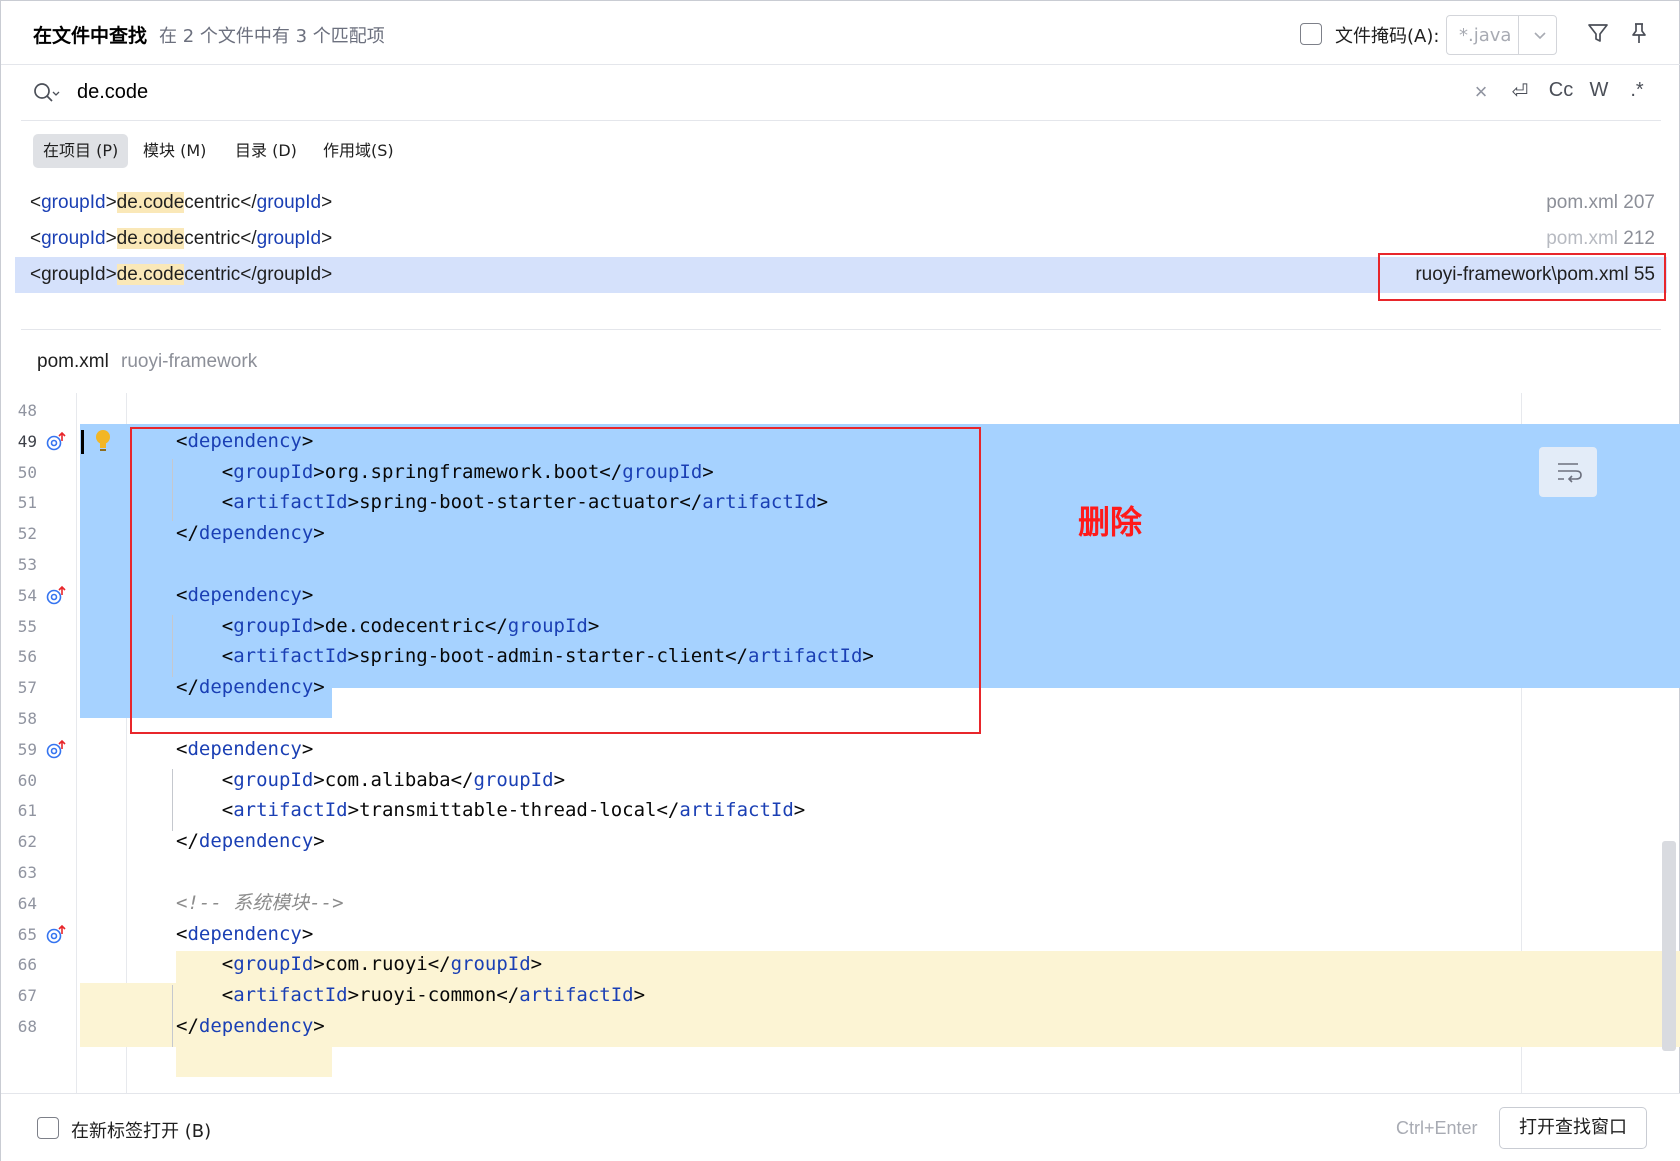 The image size is (1680, 1161). What do you see at coordinates (141, 1131) in the screenshot?
I see `open-in-new-tab-label: 在新标签打开 (B)` at bounding box center [141, 1131].